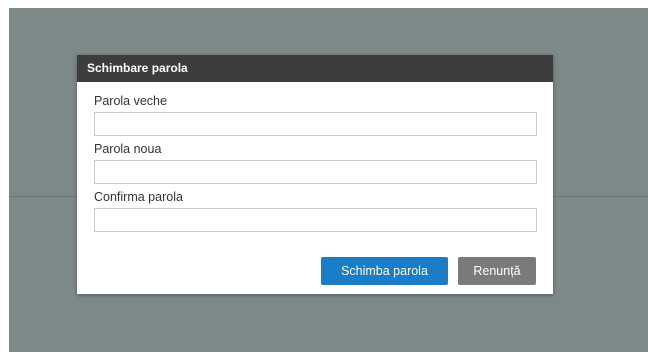  What do you see at coordinates (128, 149) in the screenshot?
I see `new-password-label: Parola noua` at bounding box center [128, 149].